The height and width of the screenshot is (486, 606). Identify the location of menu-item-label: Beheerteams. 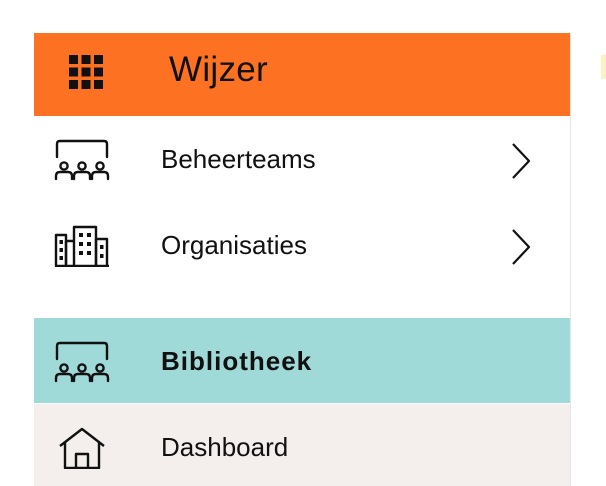
(238, 159).